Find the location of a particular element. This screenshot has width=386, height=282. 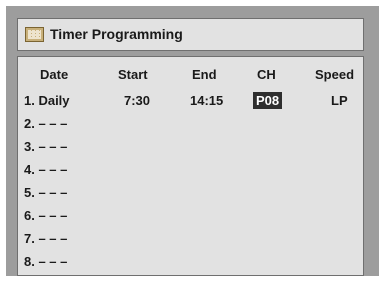

column-header-end: End is located at coordinates (204, 74).